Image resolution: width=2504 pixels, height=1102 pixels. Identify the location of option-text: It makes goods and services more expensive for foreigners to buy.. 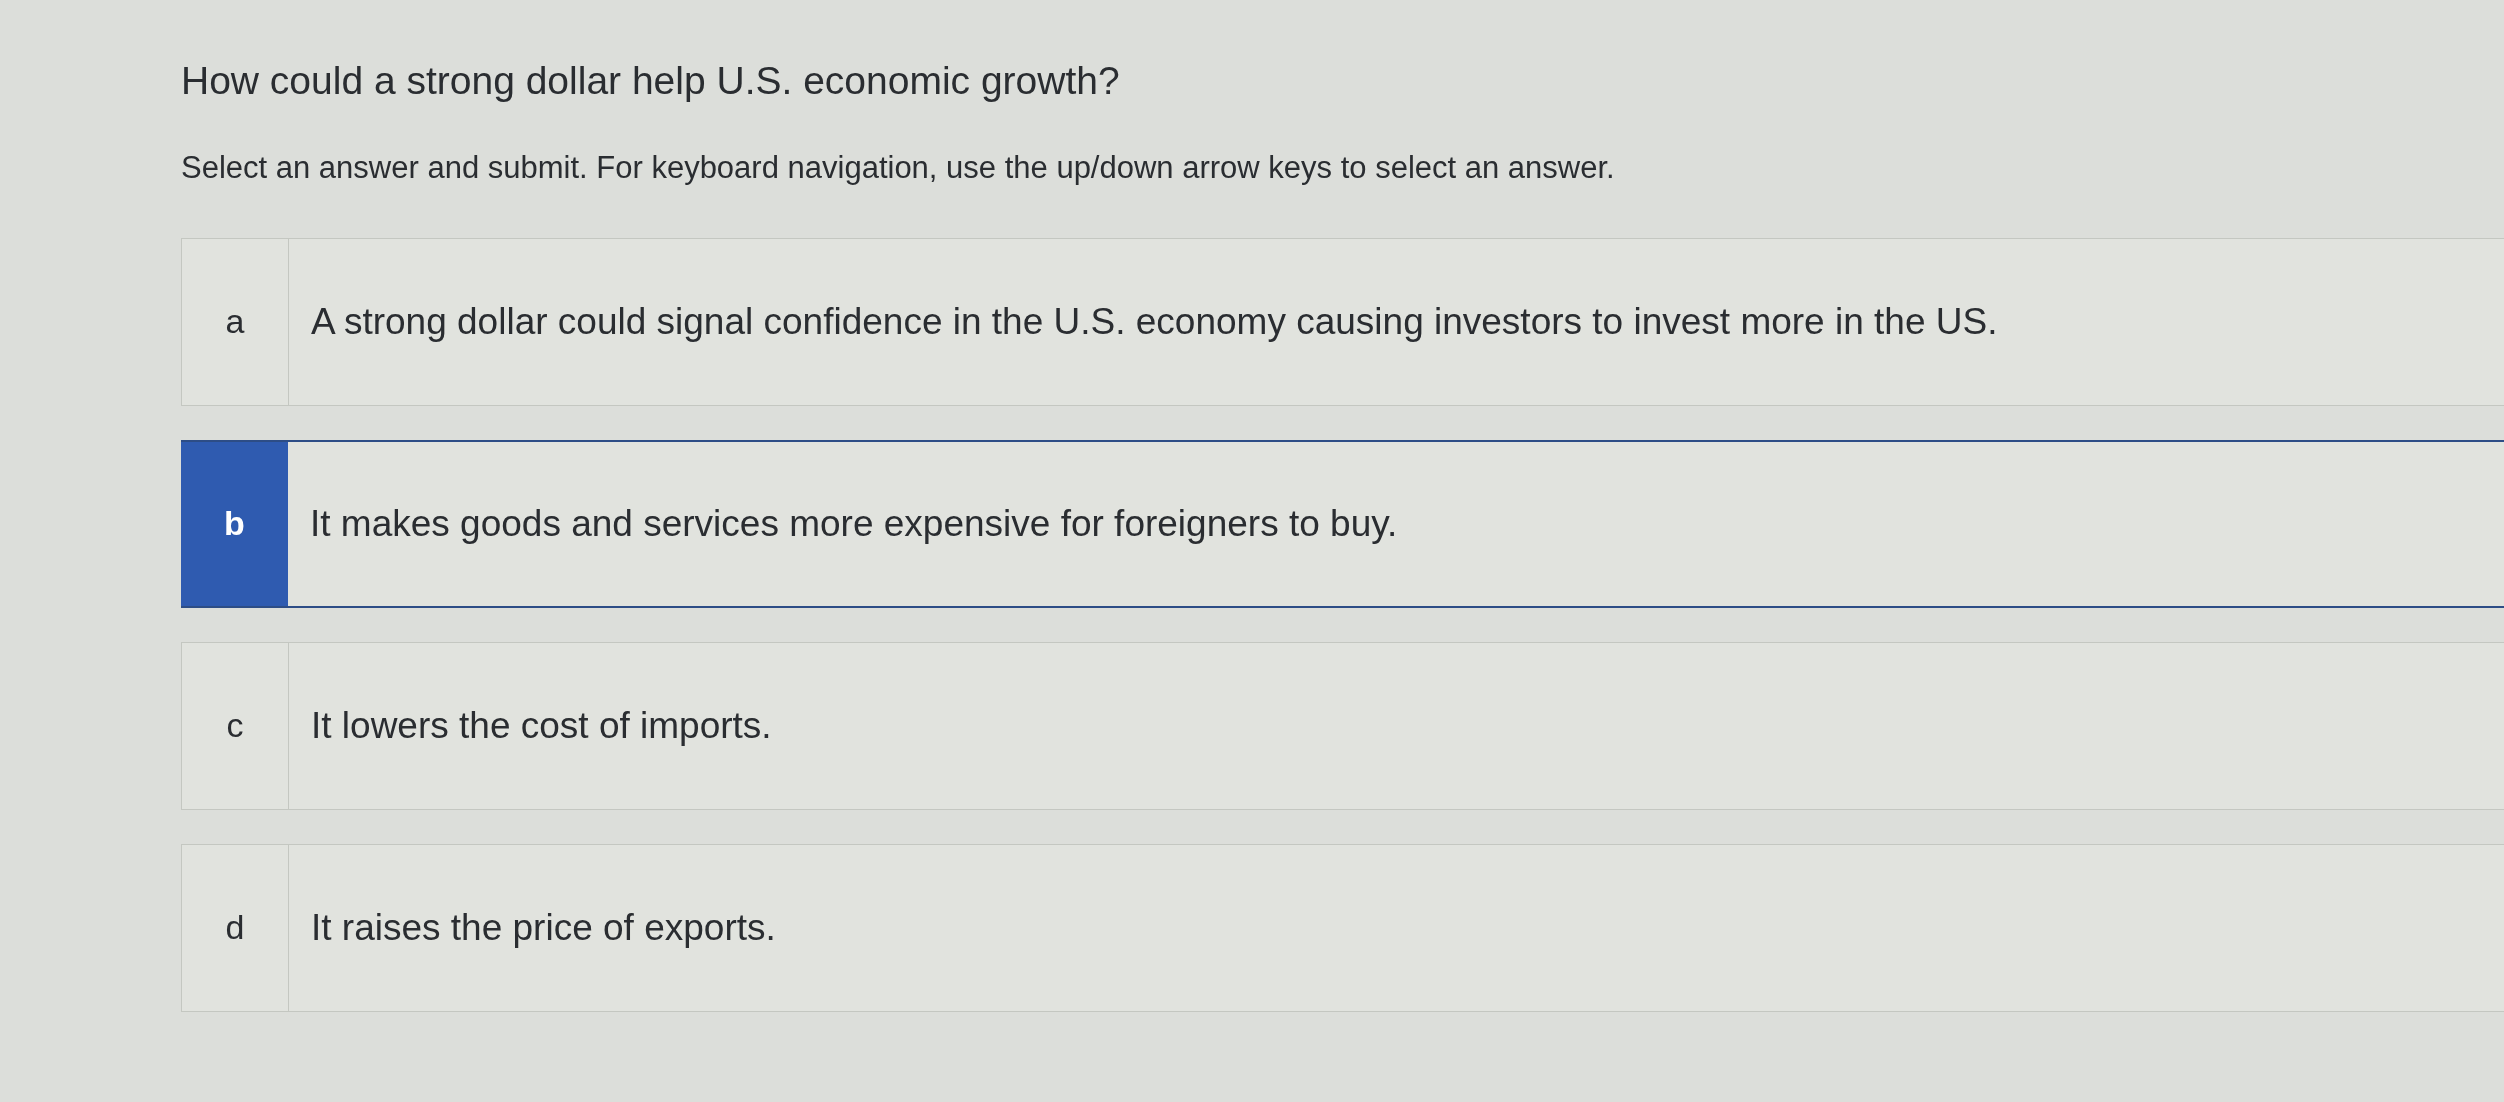
(853, 523).